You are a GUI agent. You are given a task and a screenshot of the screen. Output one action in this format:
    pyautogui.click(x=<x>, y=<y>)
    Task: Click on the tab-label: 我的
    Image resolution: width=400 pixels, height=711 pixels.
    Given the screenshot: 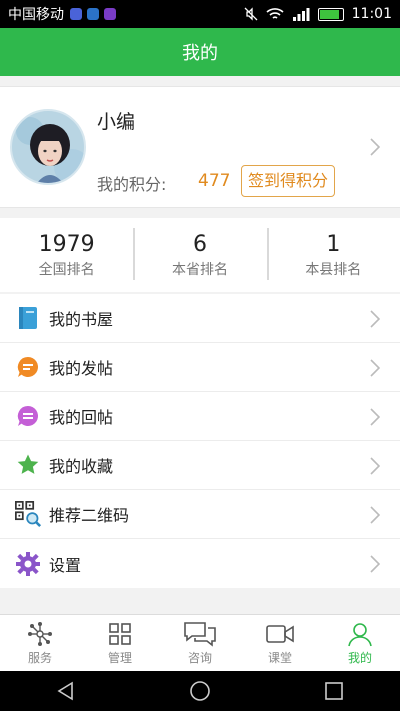 What is the action you would take?
    pyautogui.click(x=359, y=658)
    